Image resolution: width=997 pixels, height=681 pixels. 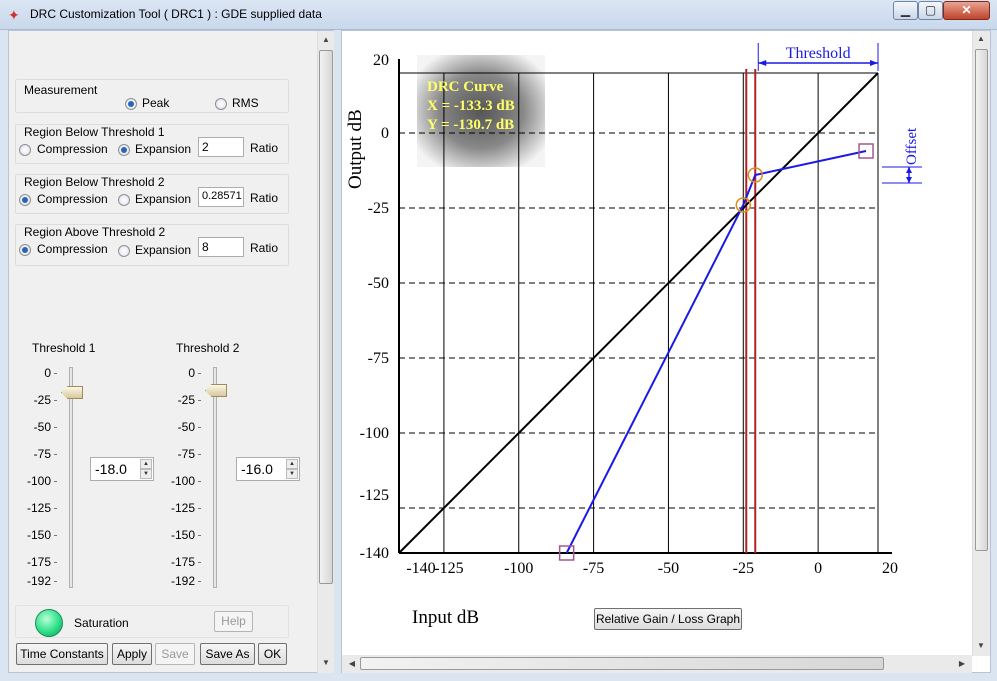 What do you see at coordinates (668, 619) in the screenshot?
I see `relative-gain-loss-button: Relative Gain / Loss Graph` at bounding box center [668, 619].